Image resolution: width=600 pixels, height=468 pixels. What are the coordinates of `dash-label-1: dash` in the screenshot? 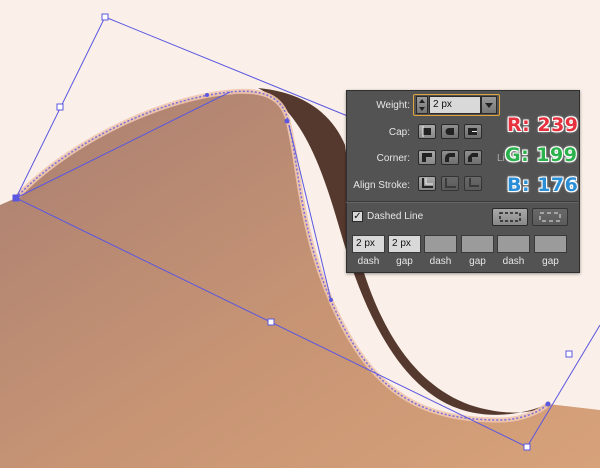 It's located at (368, 261).